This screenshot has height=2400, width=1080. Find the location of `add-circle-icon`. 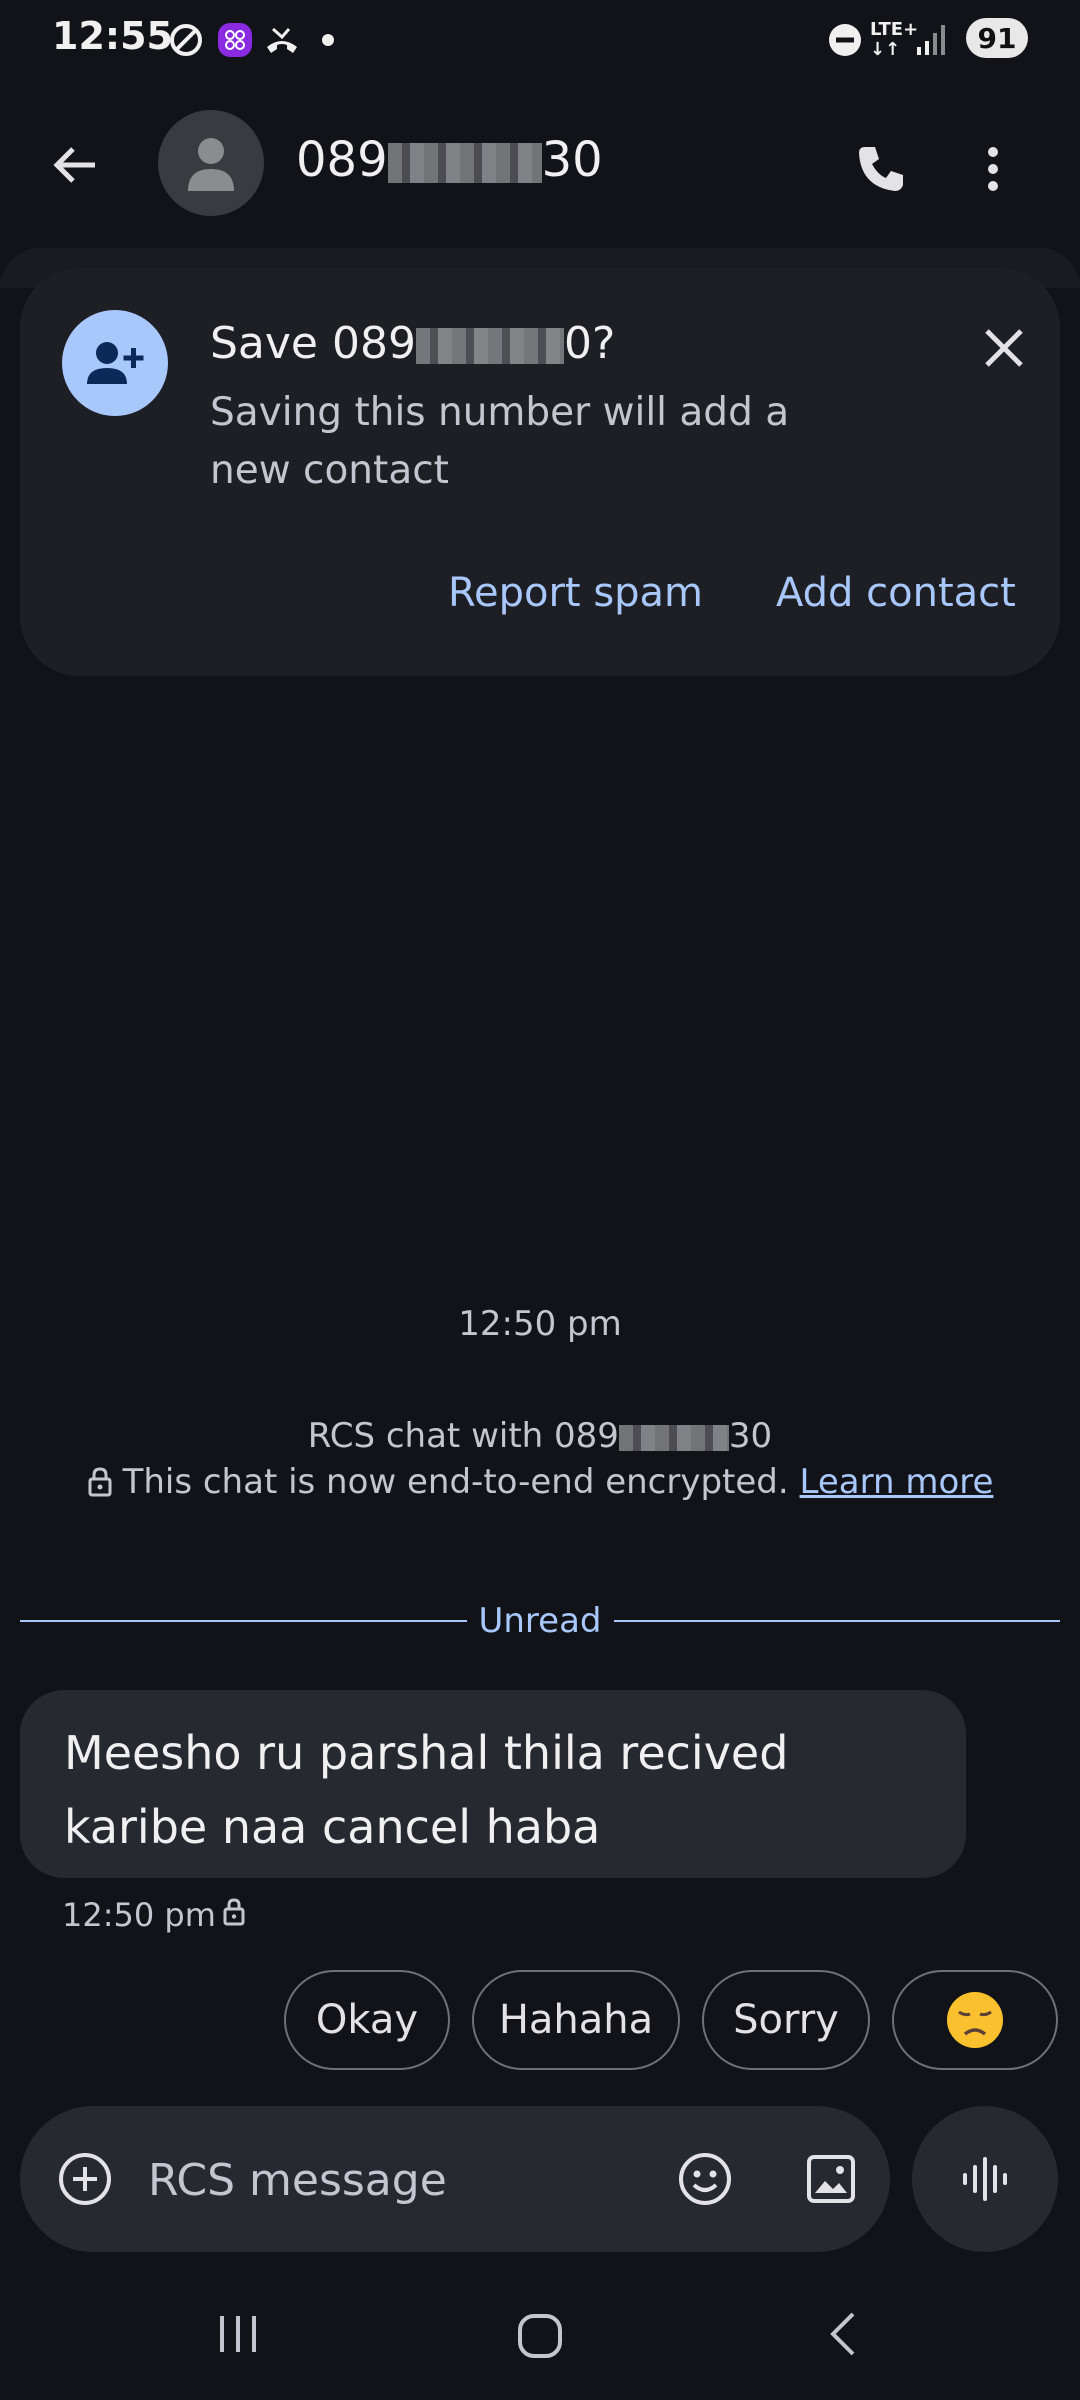

add-circle-icon is located at coordinates (85, 2179).